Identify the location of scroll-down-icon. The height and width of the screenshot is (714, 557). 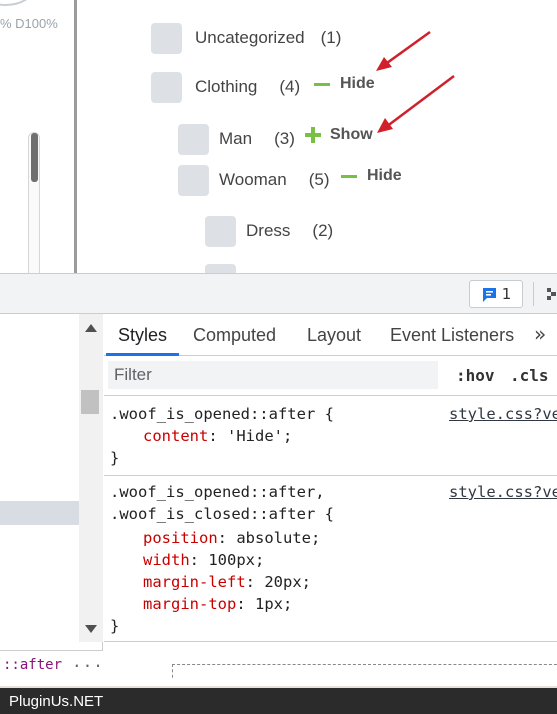
(91, 629).